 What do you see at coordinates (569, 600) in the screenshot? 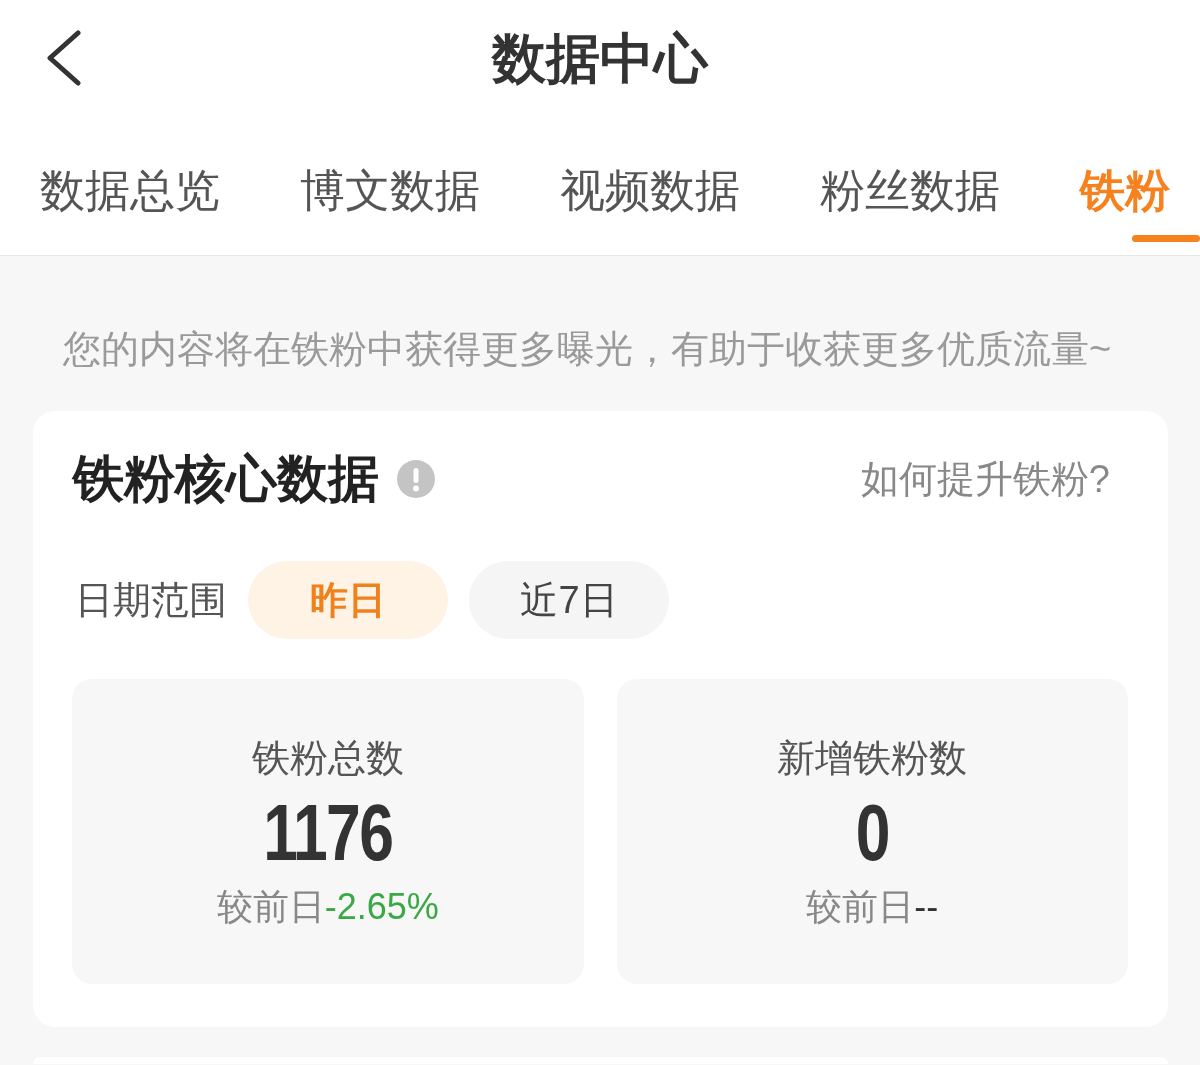
I see `date-range-option: 近7日` at bounding box center [569, 600].